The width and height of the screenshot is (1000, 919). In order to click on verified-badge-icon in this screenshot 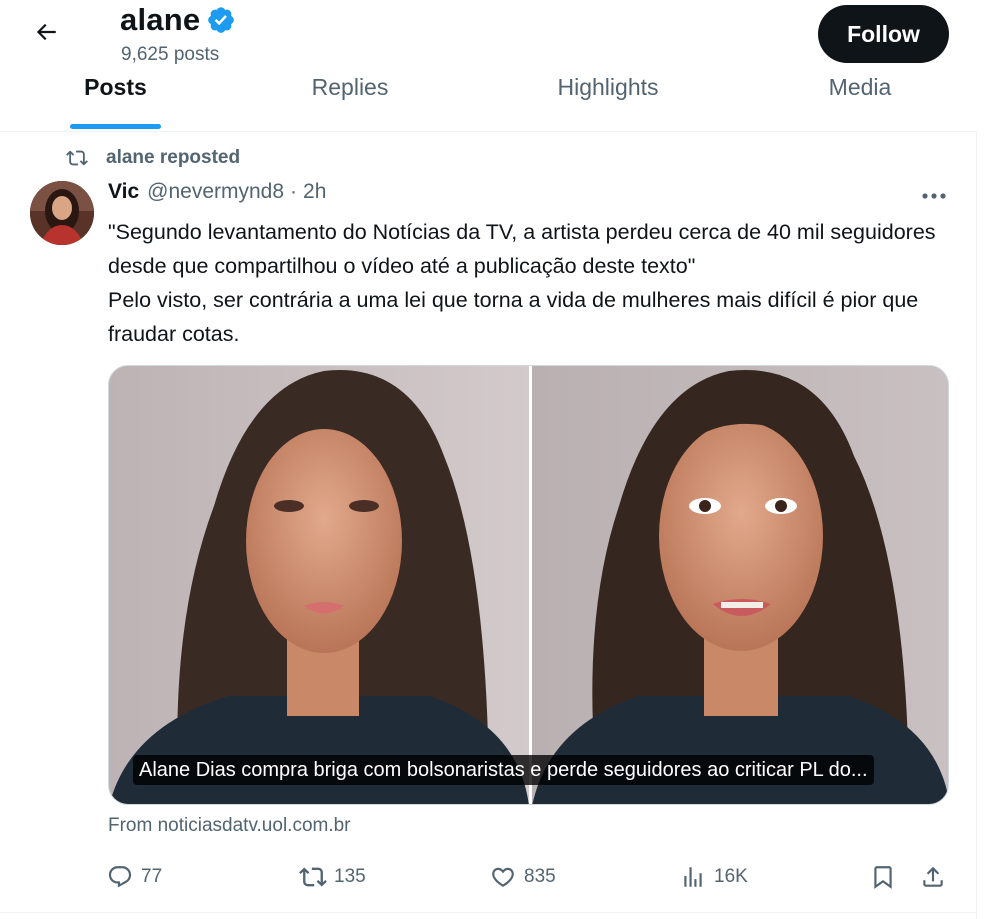, I will do `click(221, 20)`.